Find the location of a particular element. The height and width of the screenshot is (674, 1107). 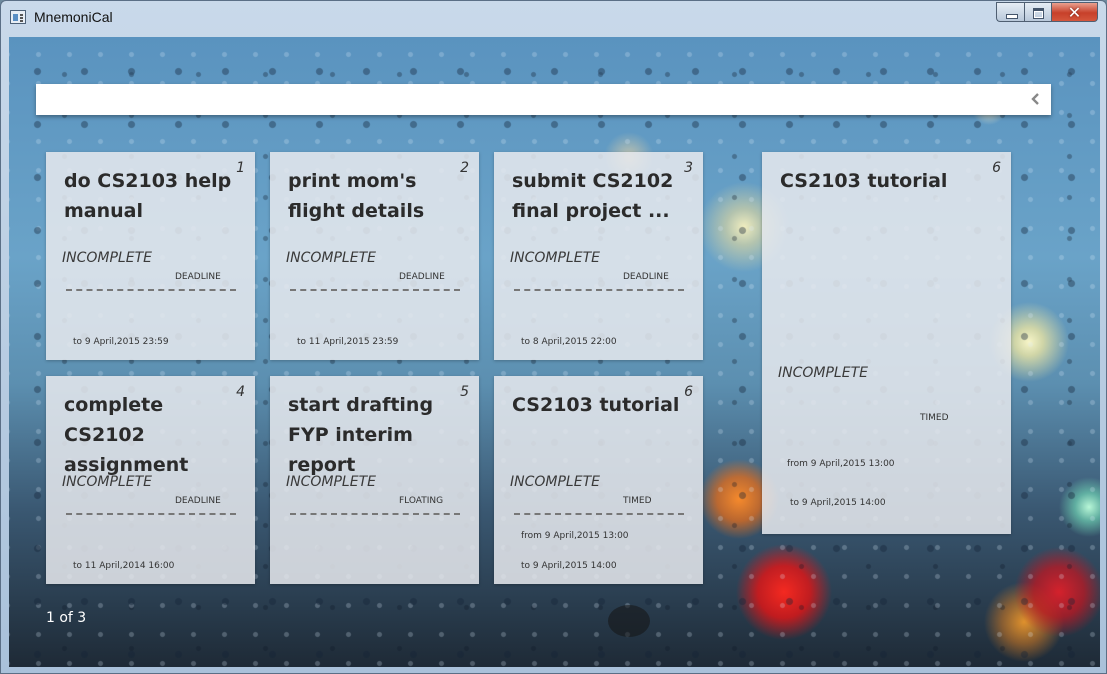

window-title: MnemoniCal is located at coordinates (73, 17).